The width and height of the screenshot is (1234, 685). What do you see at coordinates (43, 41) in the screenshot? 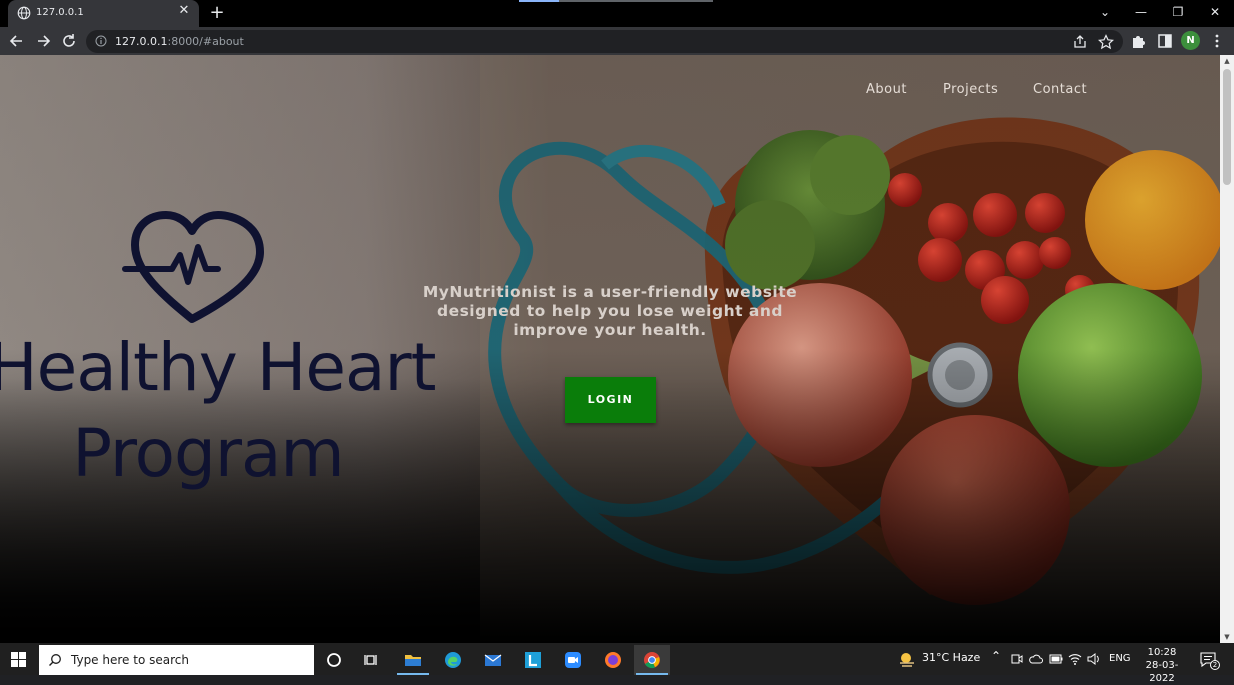
I see `forward-arrow-icon` at bounding box center [43, 41].